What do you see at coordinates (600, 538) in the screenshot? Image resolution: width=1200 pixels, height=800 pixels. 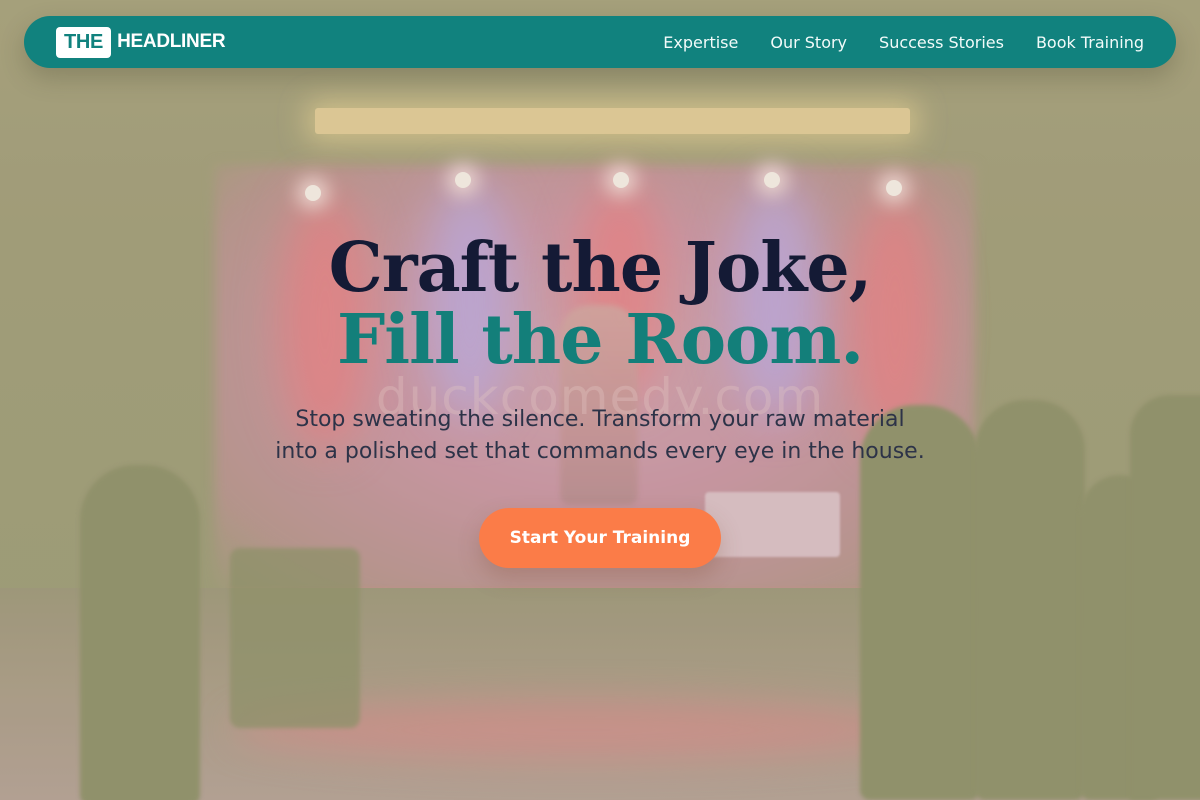 I see `start-training-button: Start Your Training` at bounding box center [600, 538].